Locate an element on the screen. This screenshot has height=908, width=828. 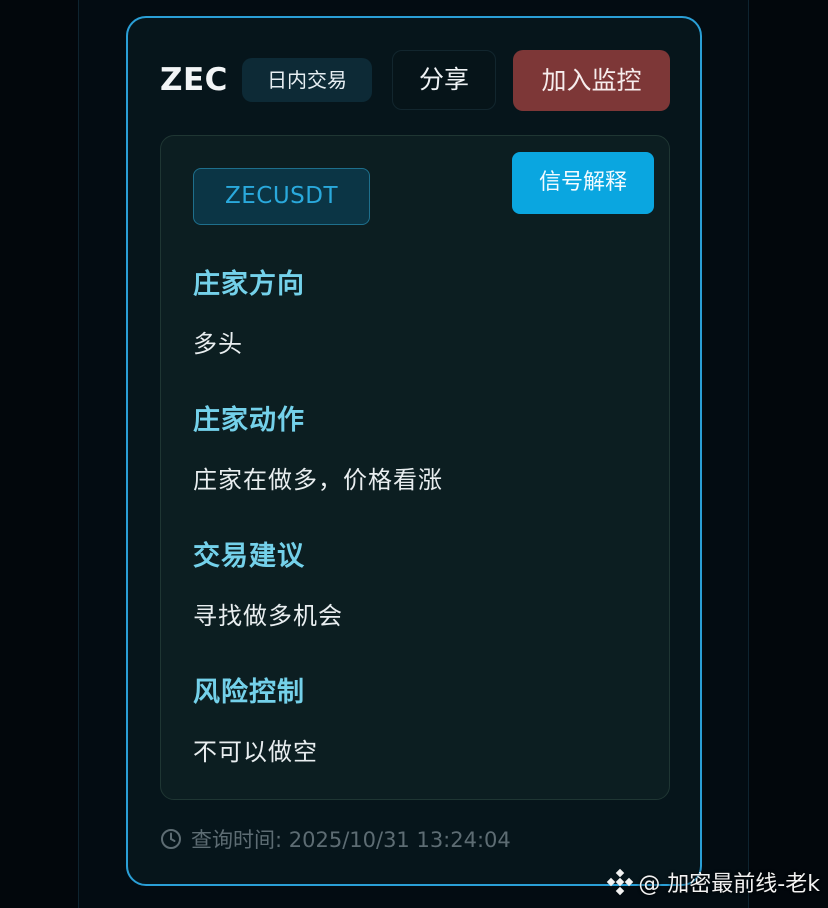
section-value-risk: 不可以做空 is located at coordinates (255, 752).